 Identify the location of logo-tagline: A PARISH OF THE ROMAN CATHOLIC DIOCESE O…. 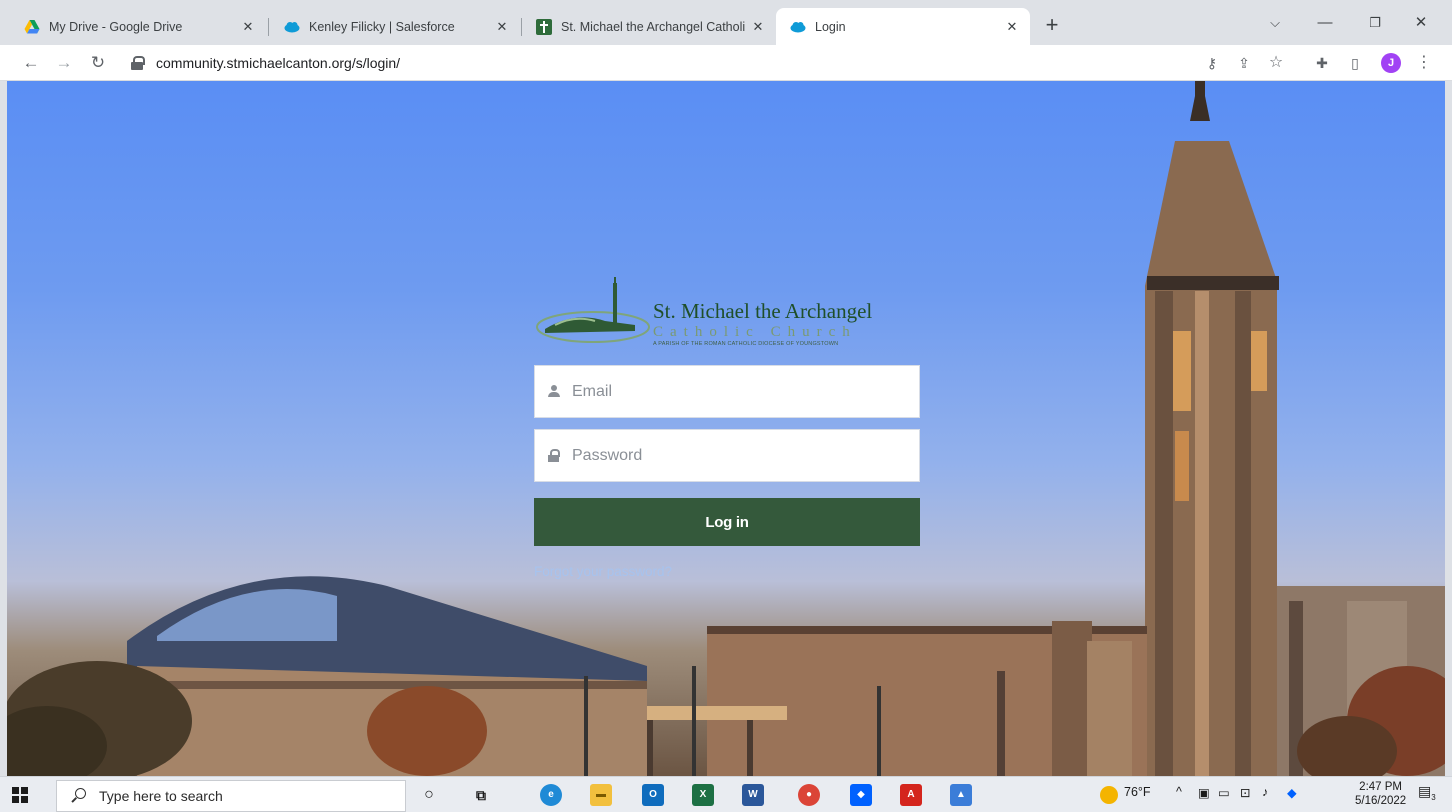
(746, 344).